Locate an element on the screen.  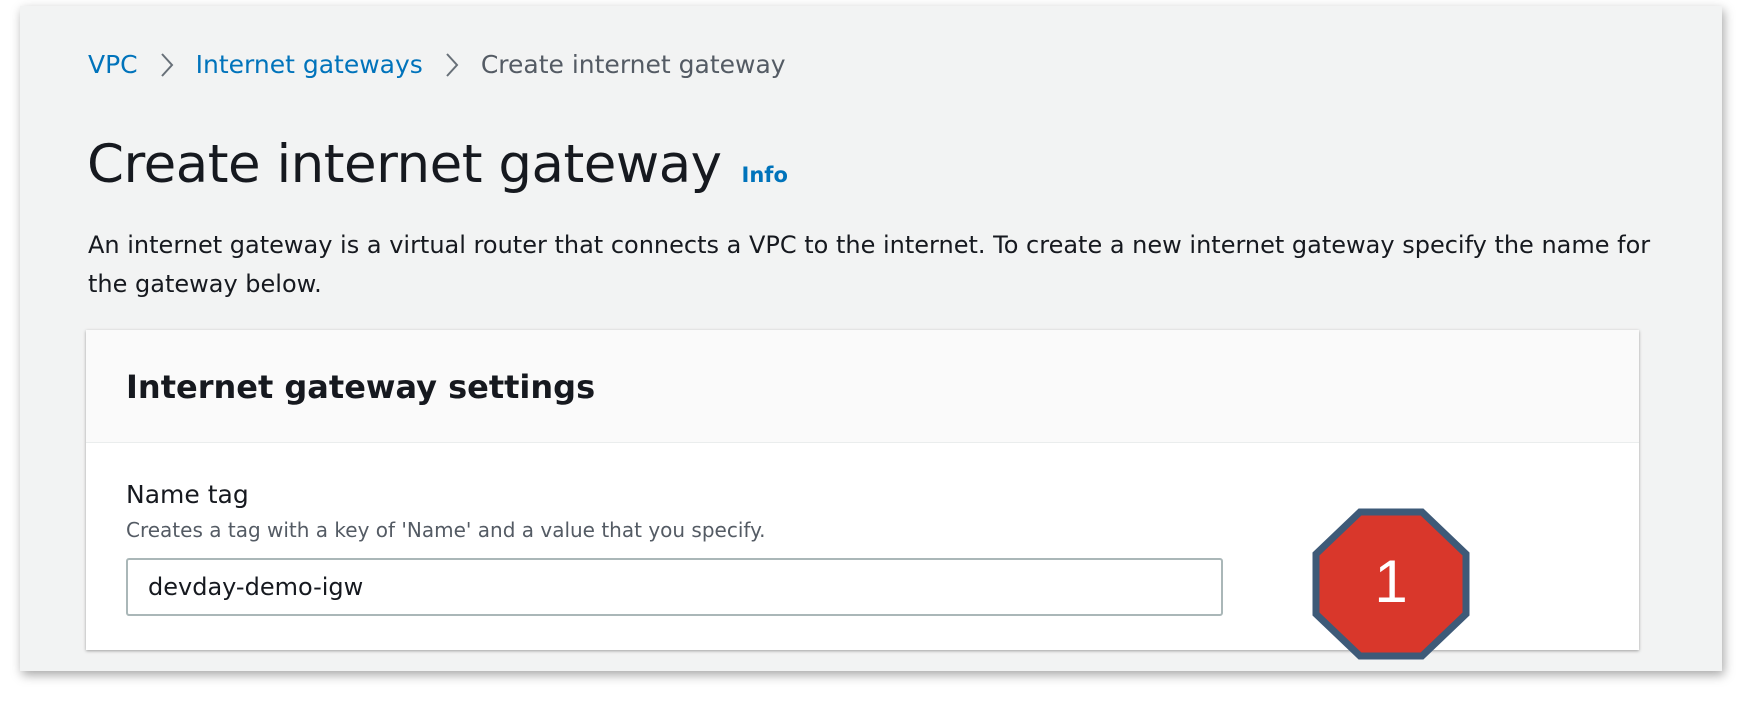
step-number-badge: 1 is located at coordinates (1391, 584).